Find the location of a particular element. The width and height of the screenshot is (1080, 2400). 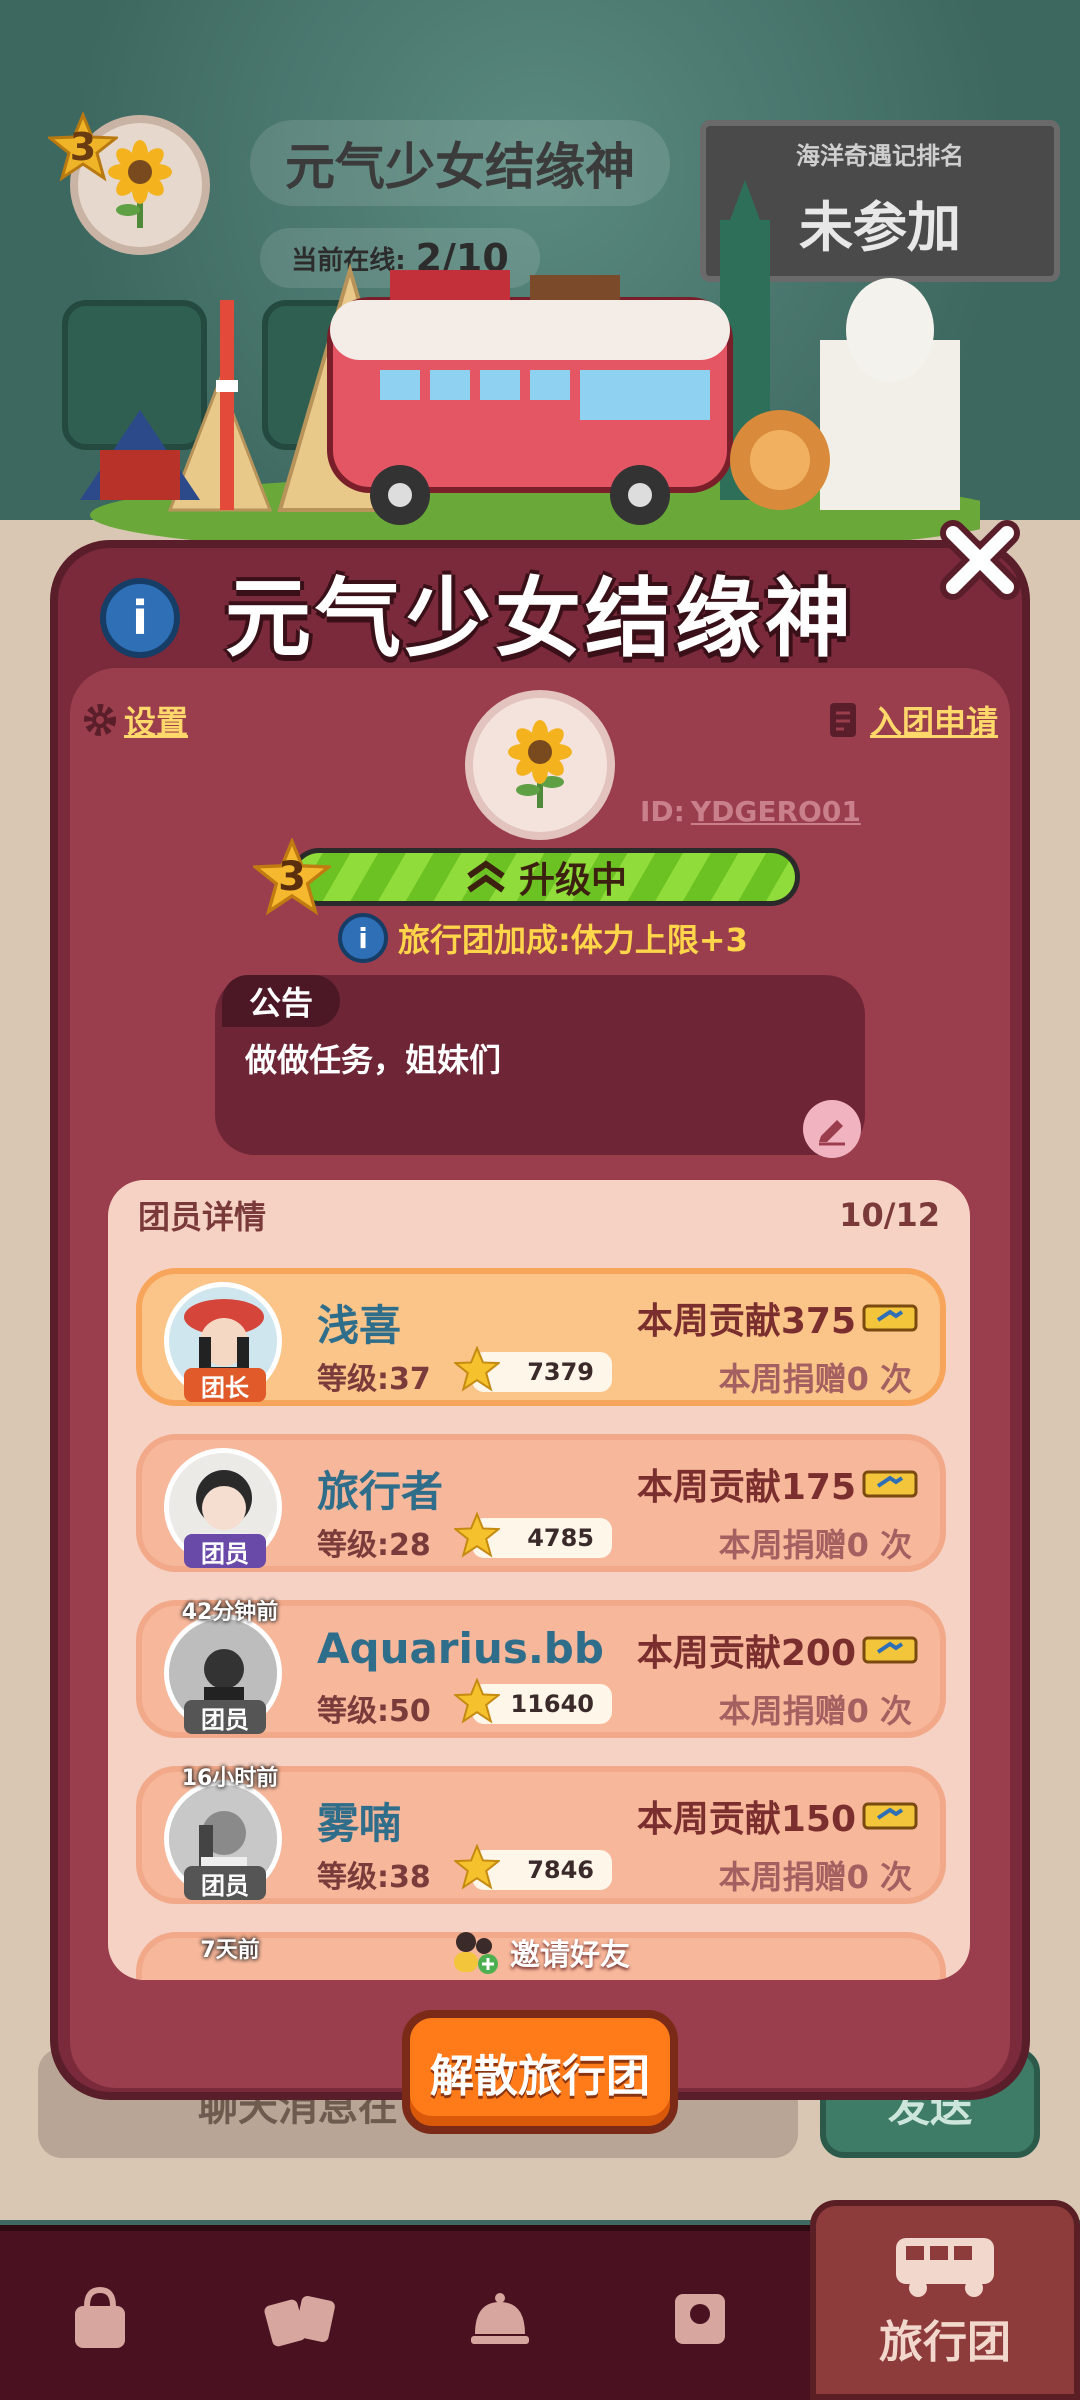

member-contribution: 本周贡献200 is located at coordinates (777, 1650).